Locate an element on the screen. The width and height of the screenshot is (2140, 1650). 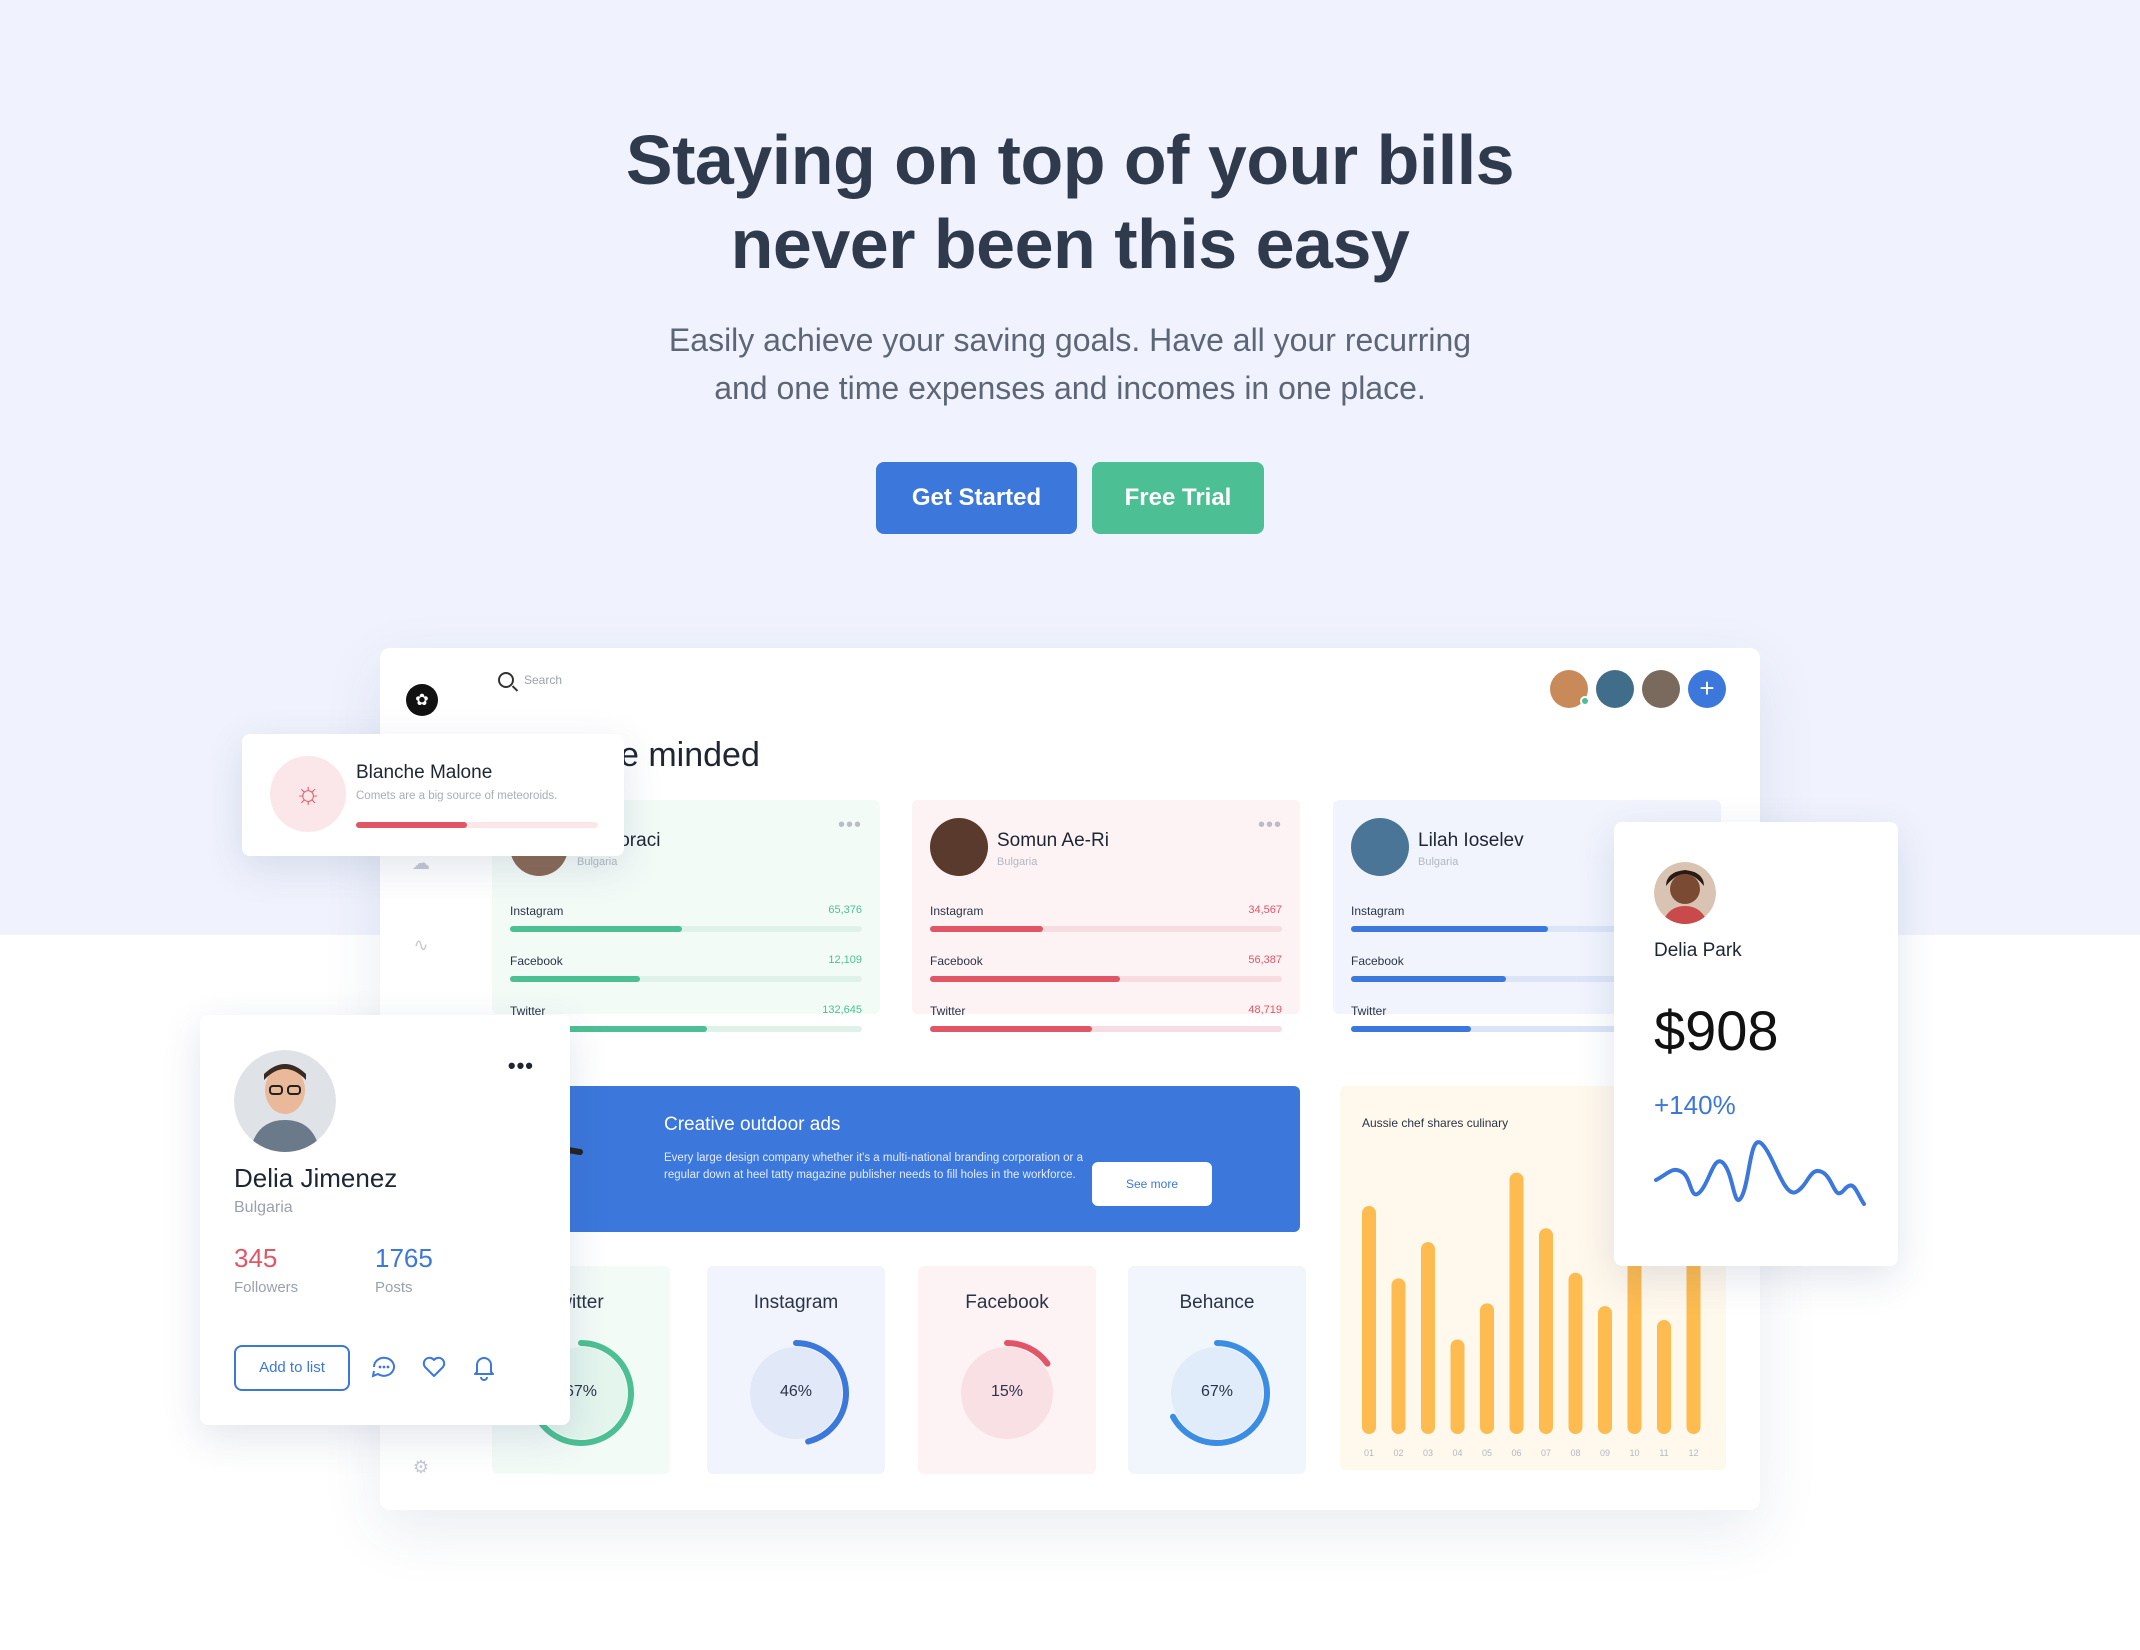
earnings-name: Delia Park is located at coordinates (1698, 950).